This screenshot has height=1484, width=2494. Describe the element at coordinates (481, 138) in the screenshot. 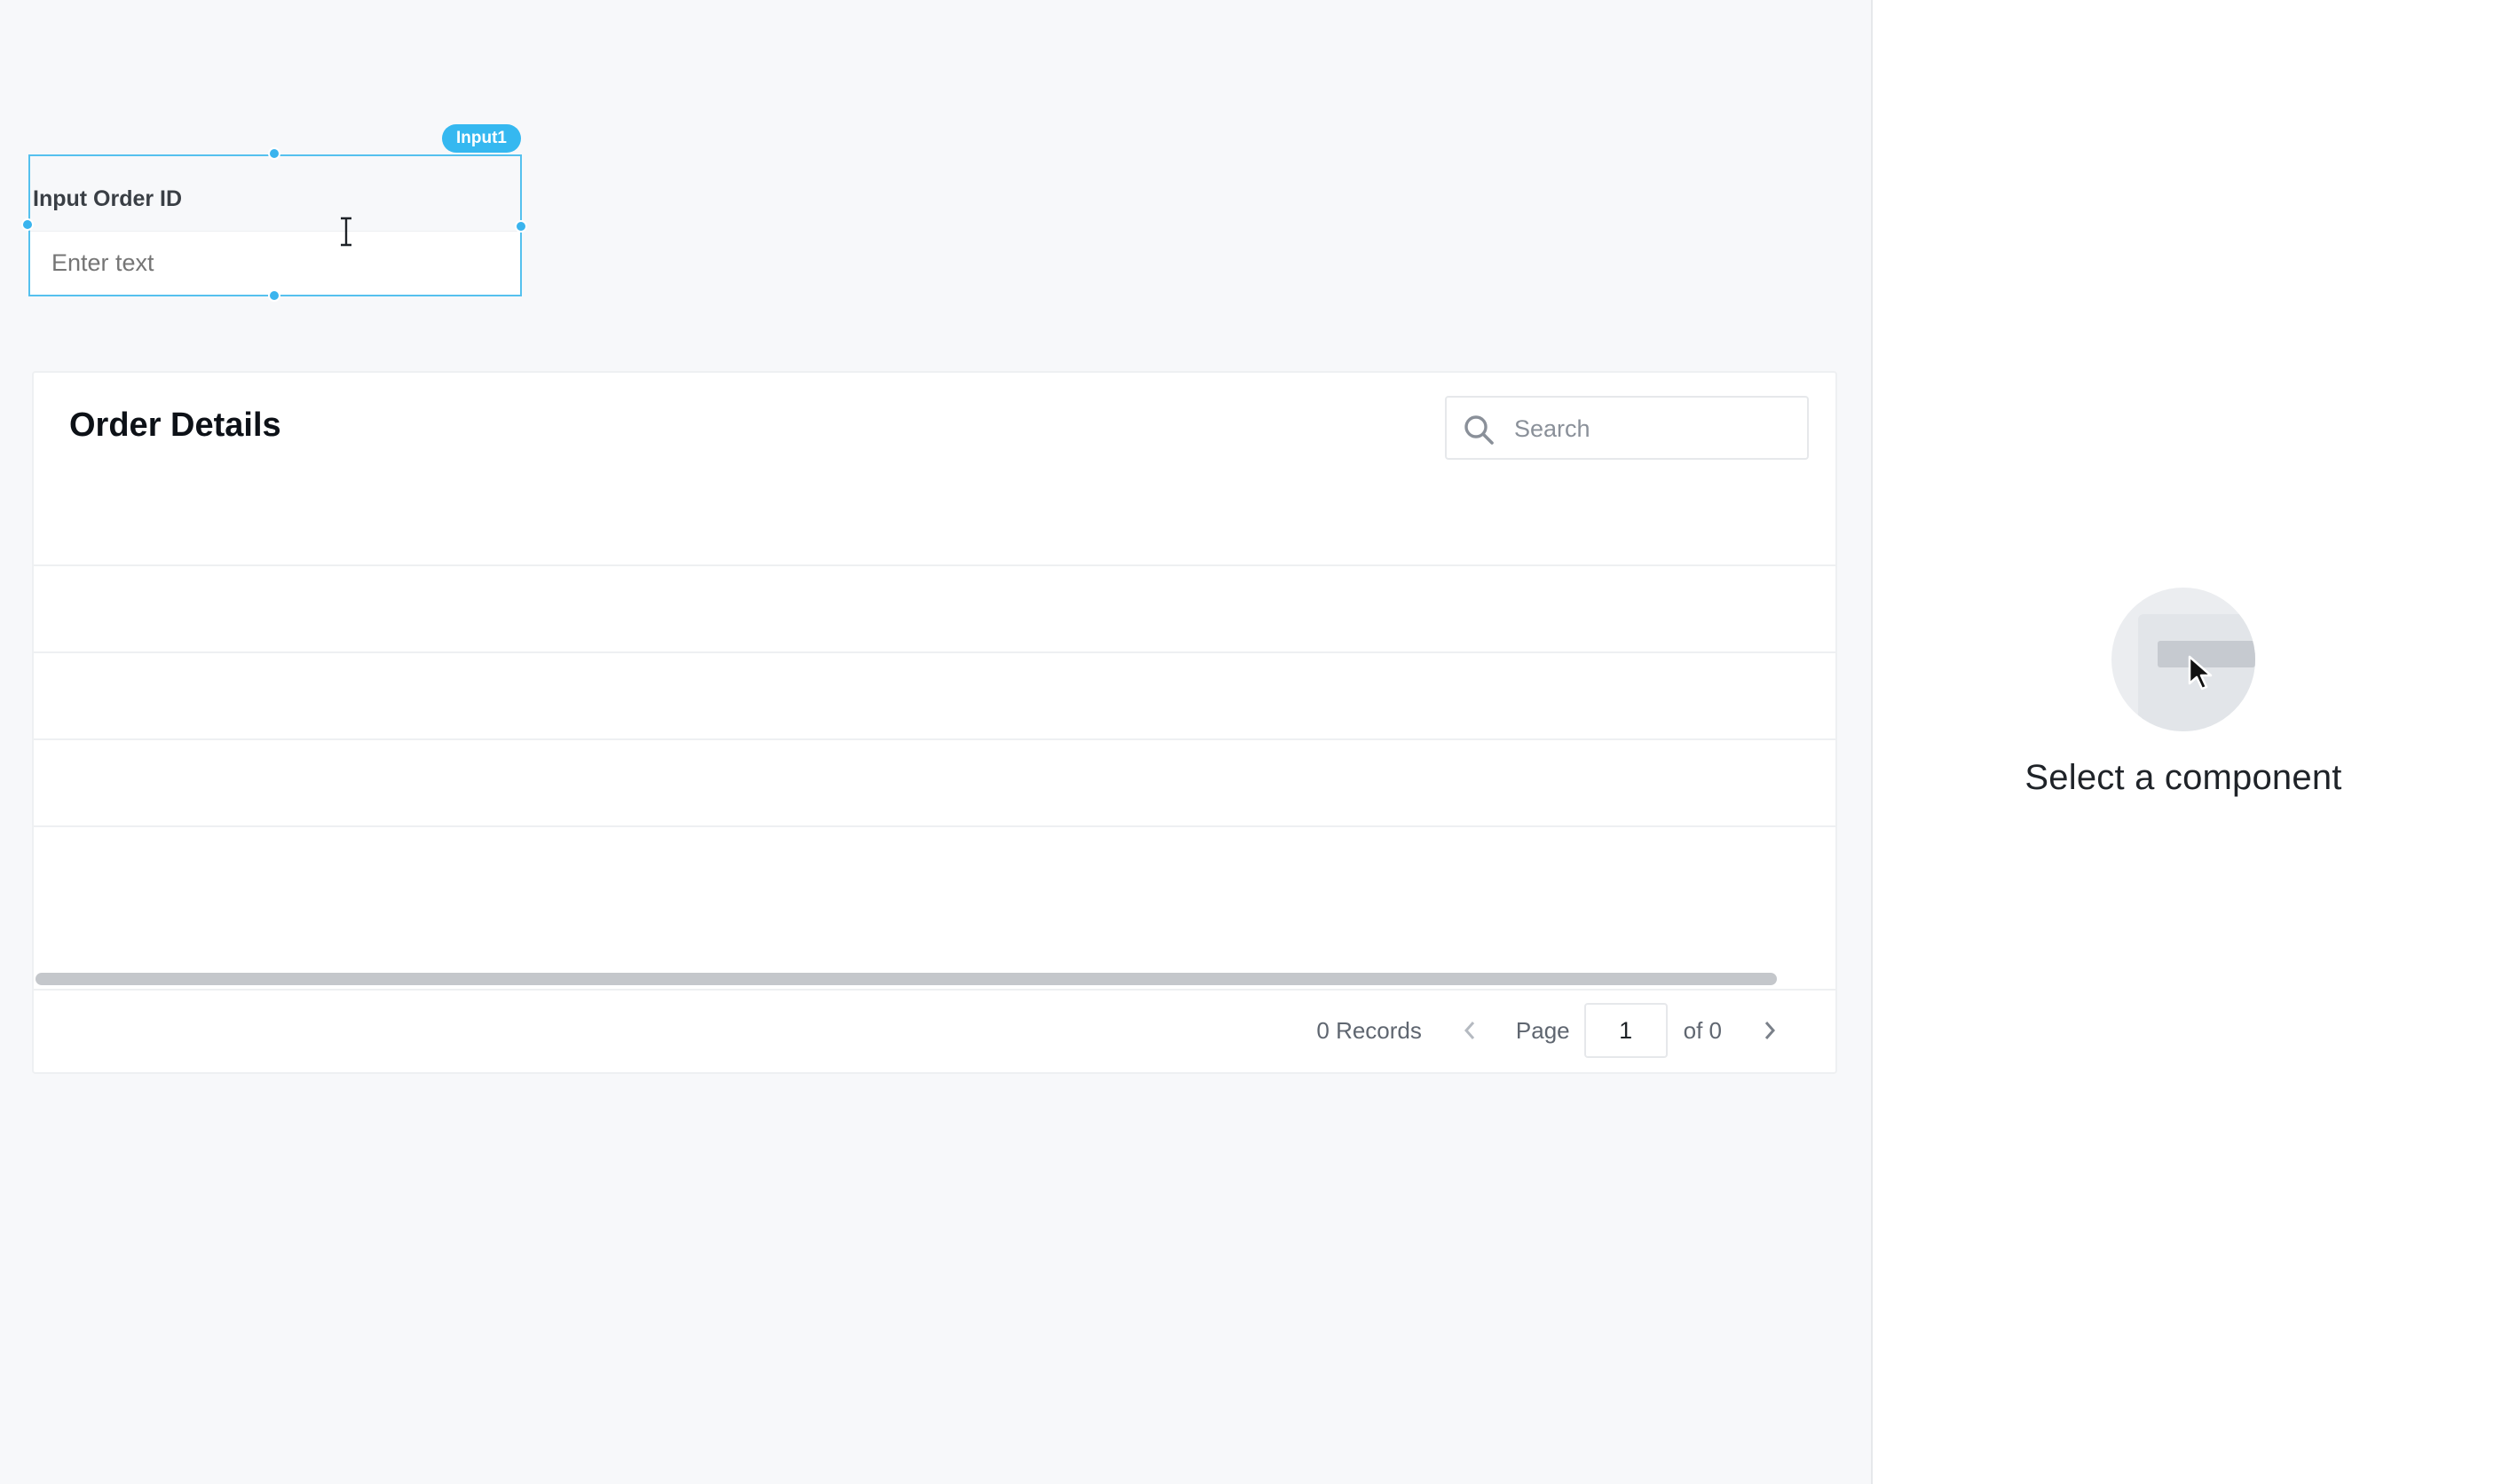

I see `widget-name-badge: Input1` at that location.